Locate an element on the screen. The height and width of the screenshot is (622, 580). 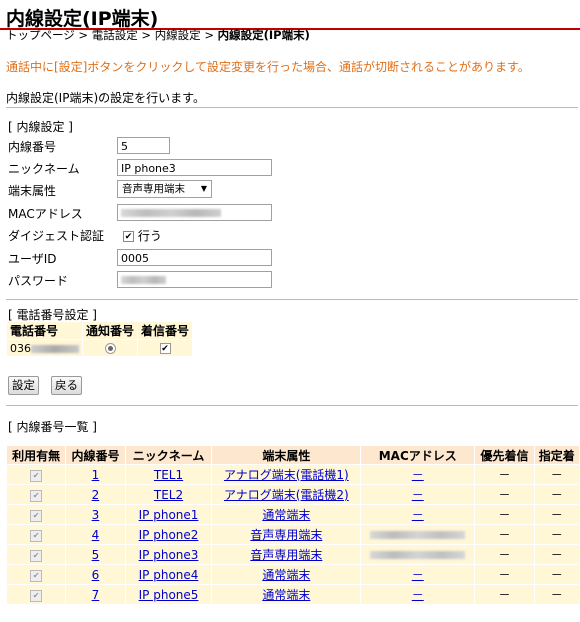
extension-number-link: 5 is located at coordinates (96, 555).